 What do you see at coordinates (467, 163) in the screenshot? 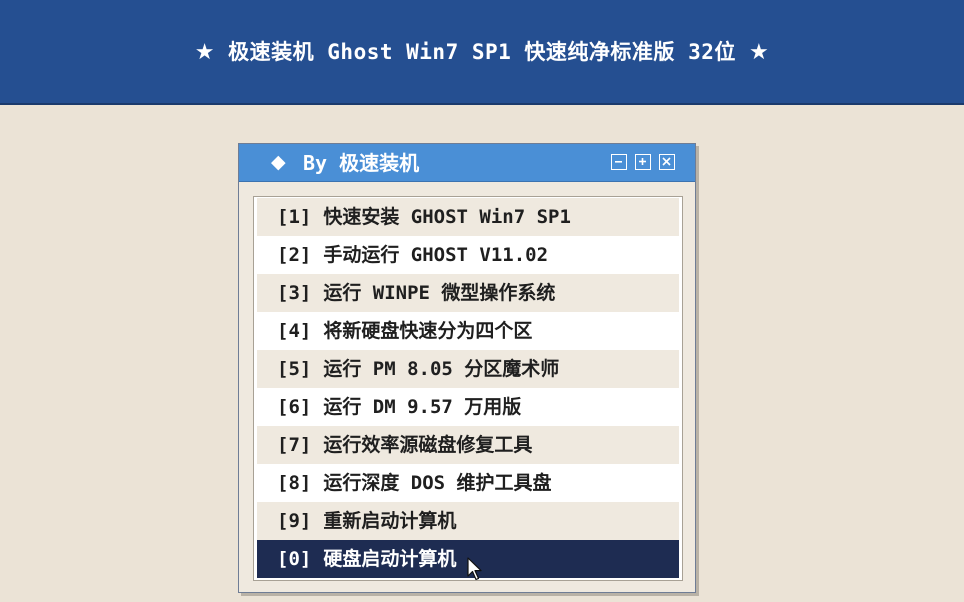
I see `window-titlebar: ◆ By 极速装机` at bounding box center [467, 163].